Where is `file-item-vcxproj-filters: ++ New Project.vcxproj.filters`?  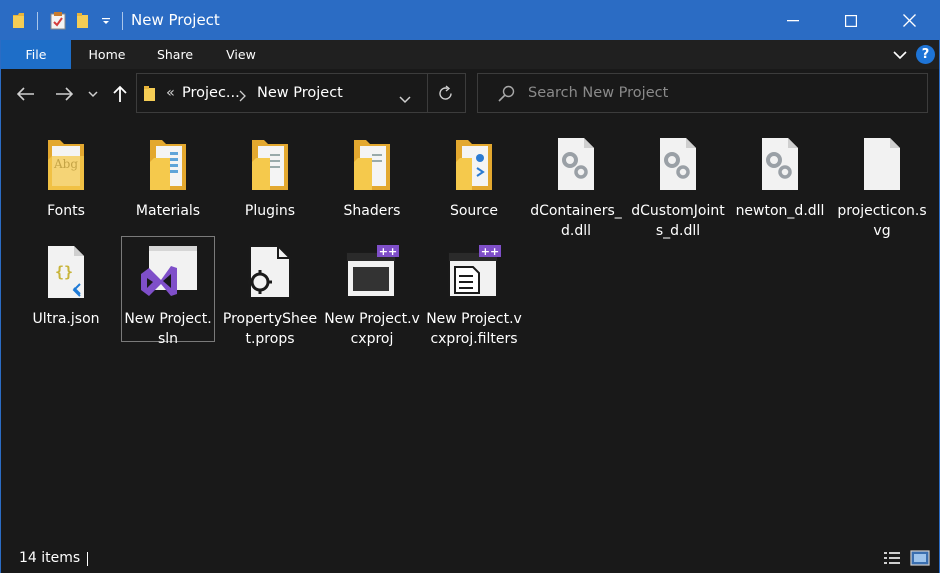 file-item-vcxproj-filters: ++ New Project.vcxproj.filters is located at coordinates (474, 297).